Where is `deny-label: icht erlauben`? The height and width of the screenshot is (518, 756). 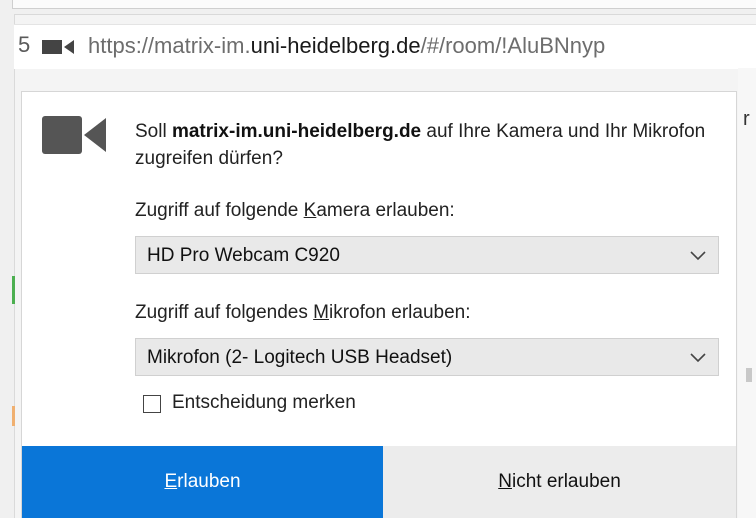 deny-label: icht erlauben is located at coordinates (566, 481).